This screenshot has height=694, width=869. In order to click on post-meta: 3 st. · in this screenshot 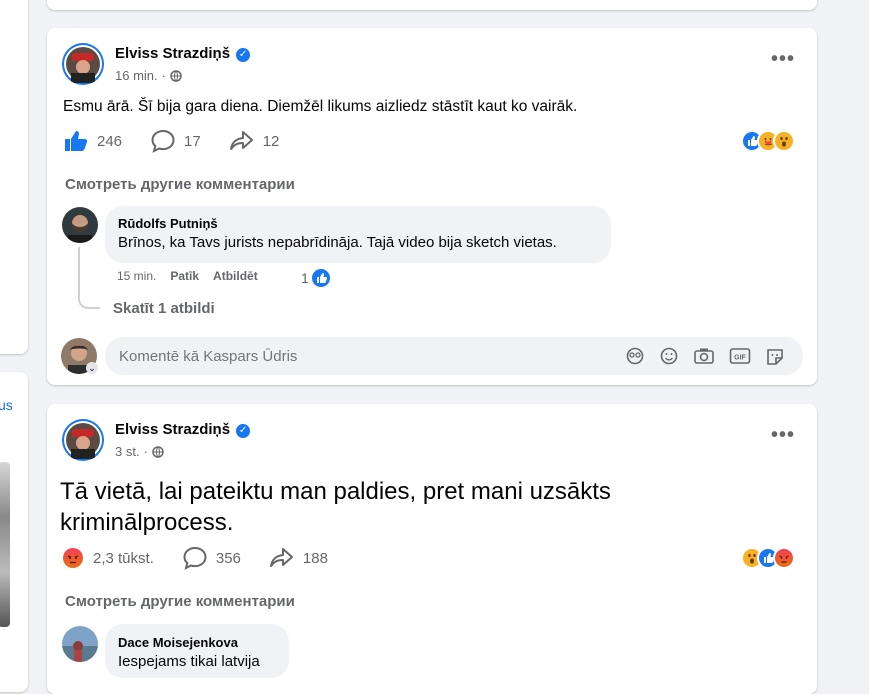, I will do `click(139, 451)`.